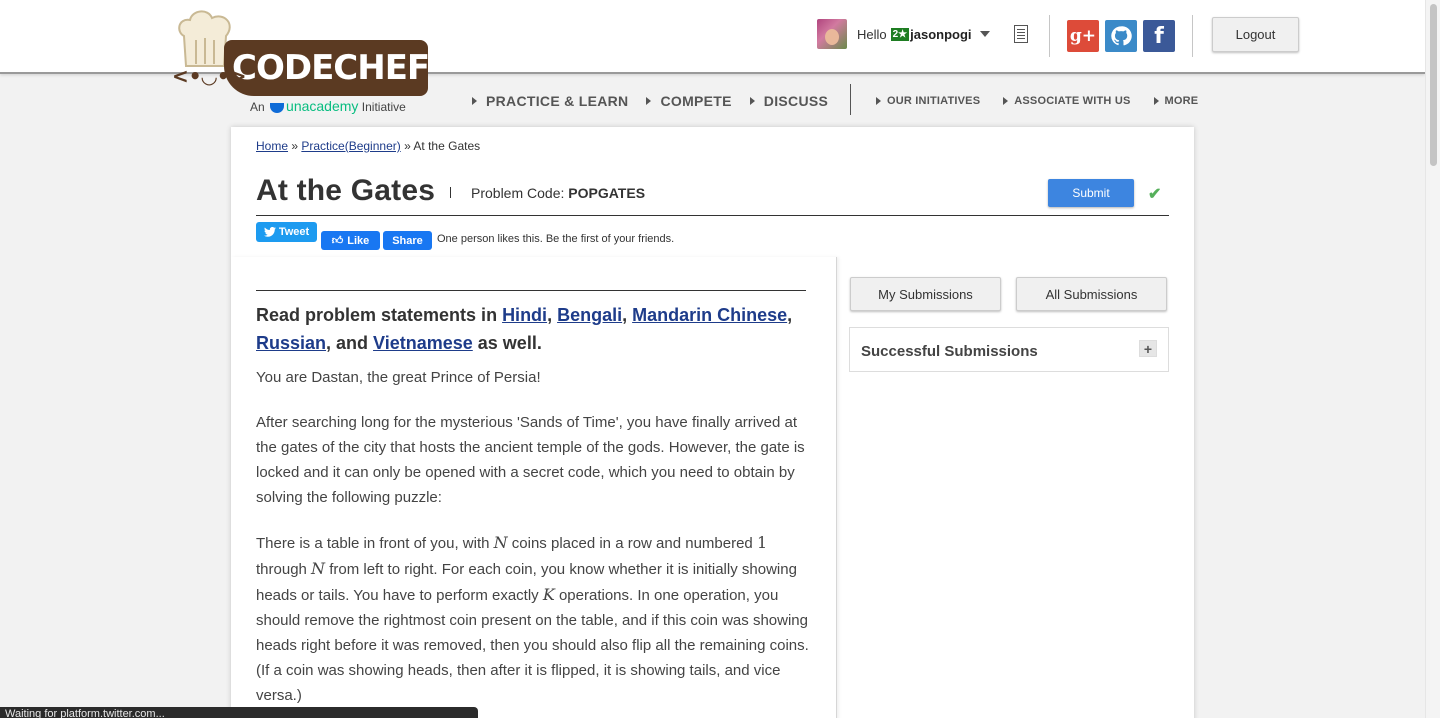 This screenshot has width=1440, height=718. I want to click on google-plus-icon: g+, so click(1083, 36).